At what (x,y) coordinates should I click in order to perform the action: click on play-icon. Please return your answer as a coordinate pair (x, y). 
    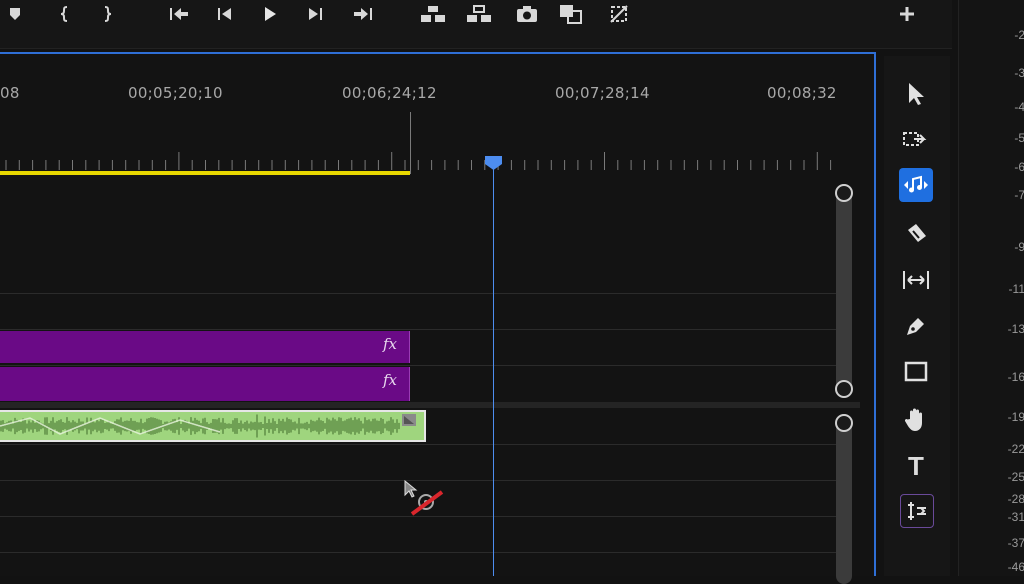
    Looking at the image, I should click on (270, 14).